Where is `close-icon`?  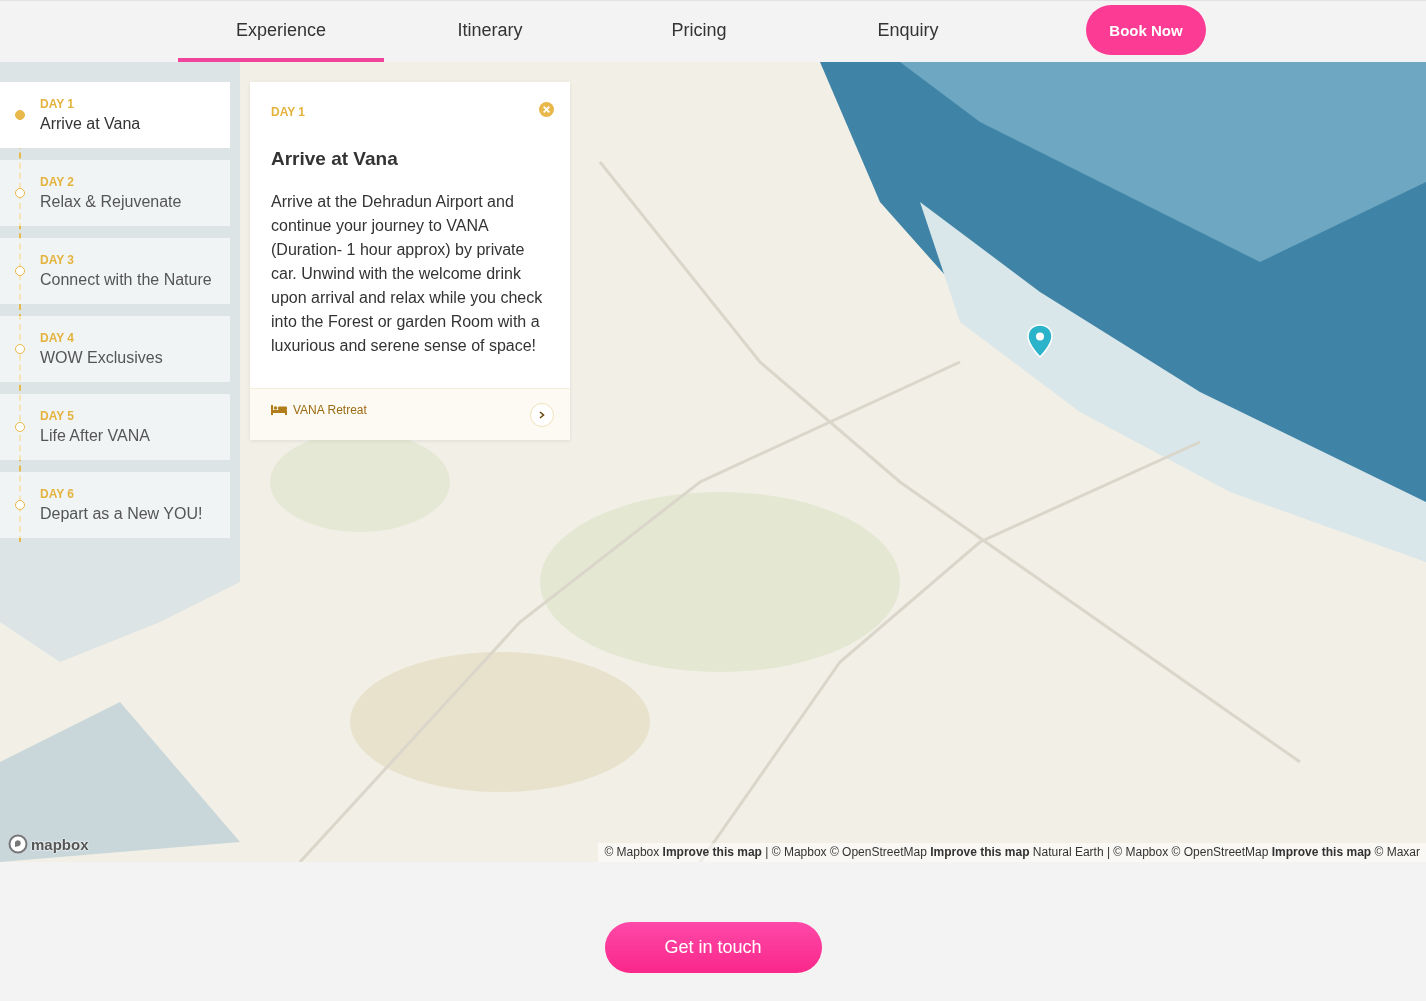
close-icon is located at coordinates (546, 109).